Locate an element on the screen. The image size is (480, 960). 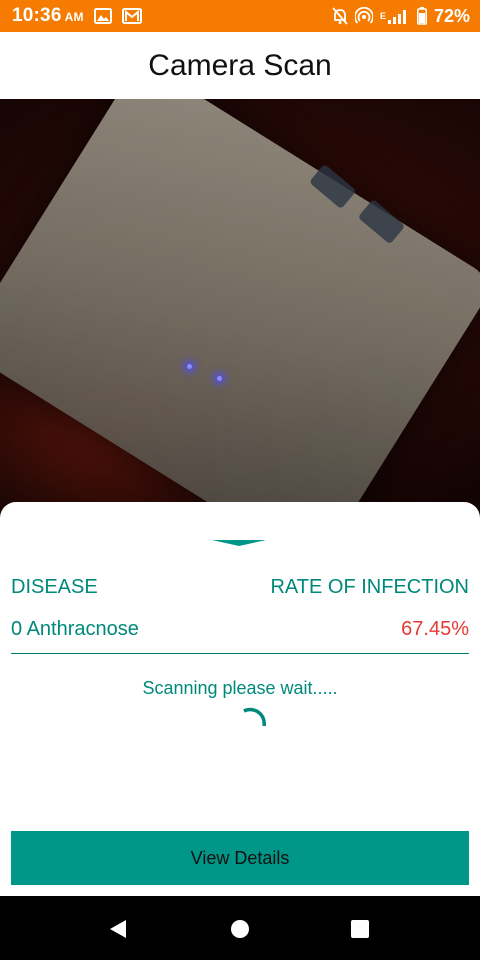
back-icon is located at coordinates (118, 929).